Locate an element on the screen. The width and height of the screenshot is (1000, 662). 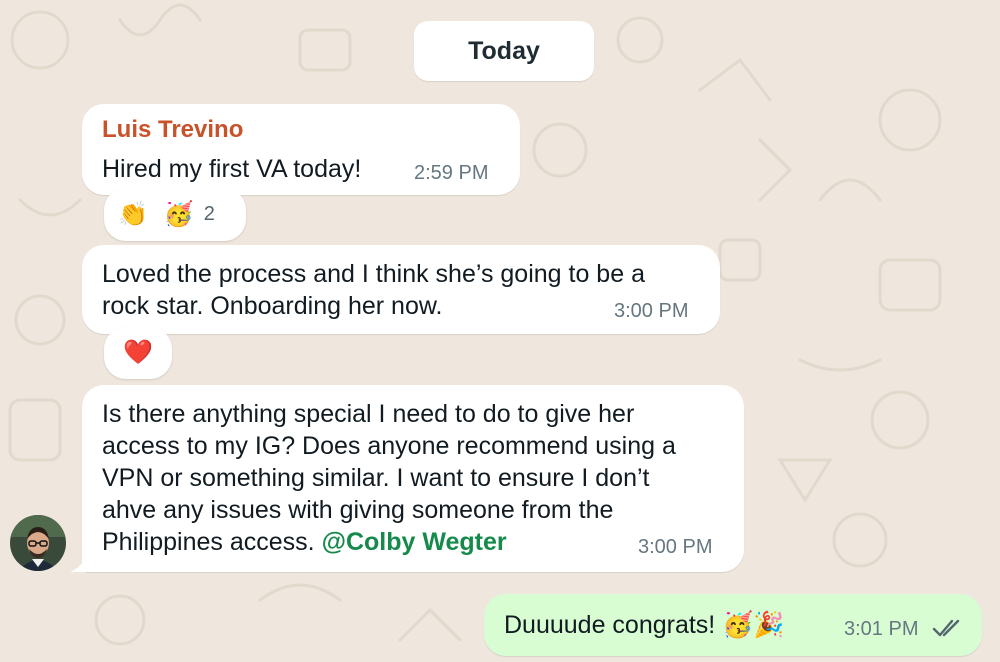
reaction-count: 2 is located at coordinates (209, 214).